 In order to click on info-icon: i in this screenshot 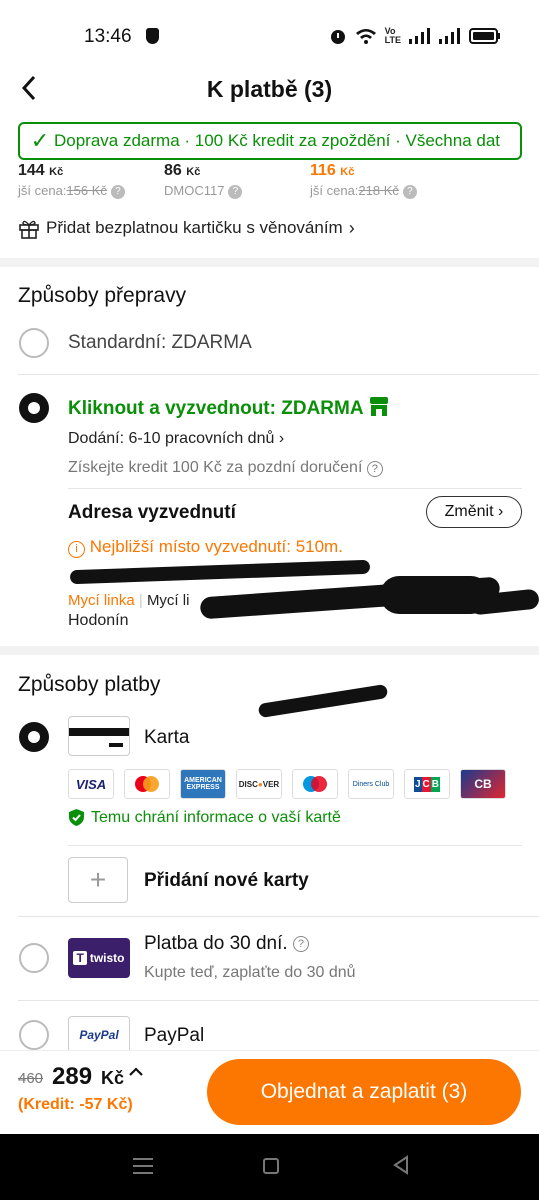, I will do `click(76, 549)`.